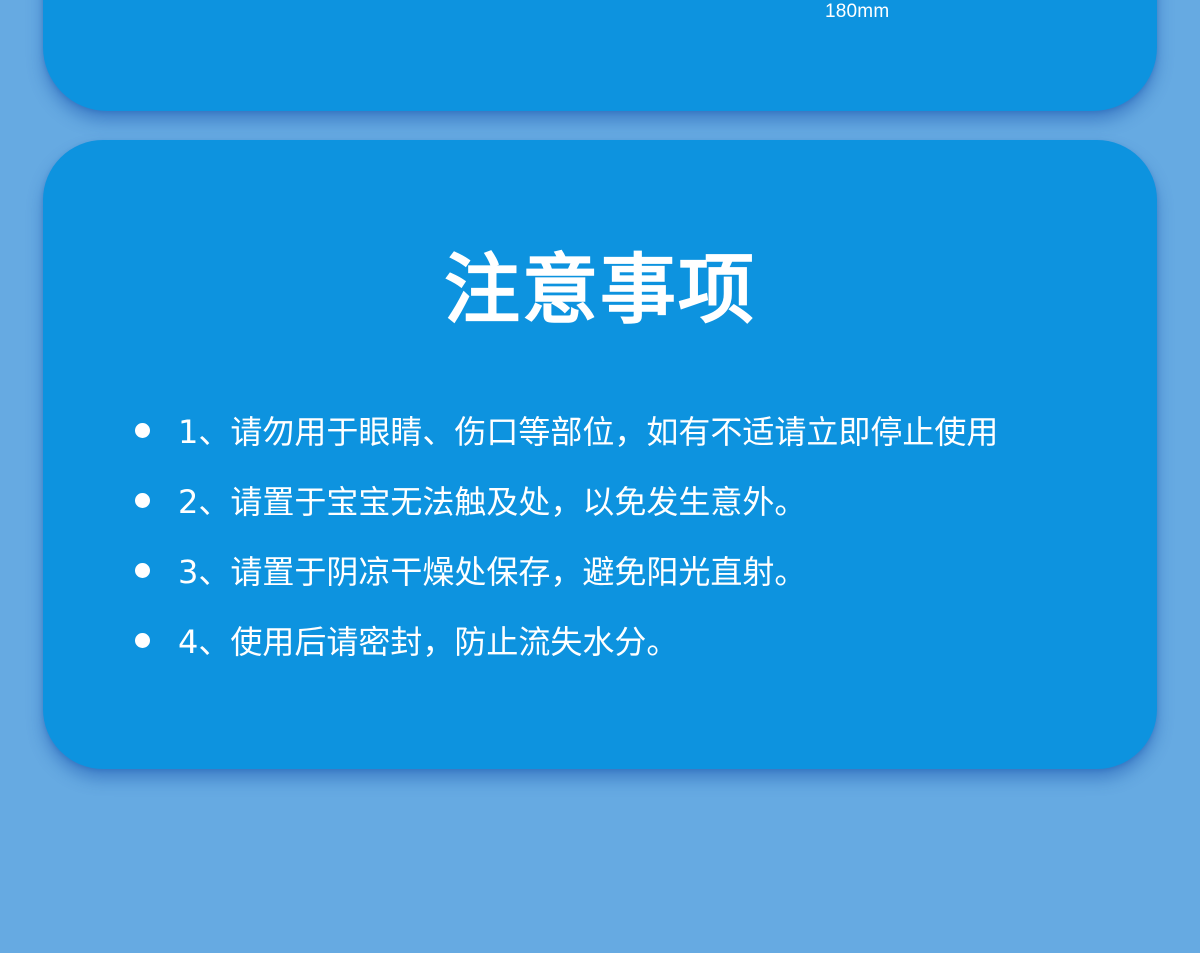 The image size is (1200, 953). I want to click on notice-item-text: 1、请勿用于眼睛、伤口等部位，如有不适请立即停止使用, so click(588, 432).